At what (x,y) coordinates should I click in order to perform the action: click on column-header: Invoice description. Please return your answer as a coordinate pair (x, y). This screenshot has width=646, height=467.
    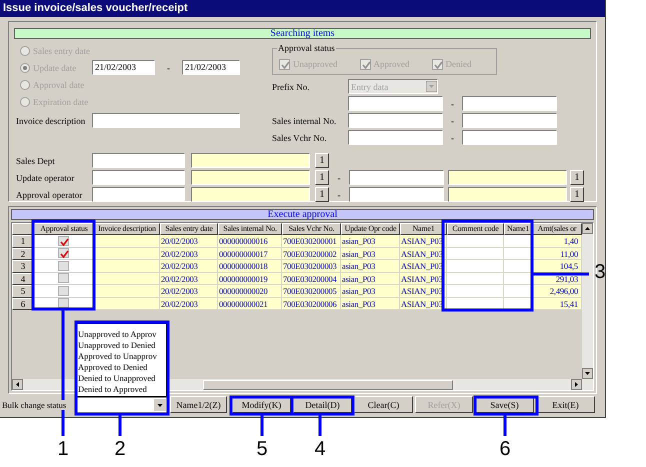
    Looking at the image, I should click on (127, 229).